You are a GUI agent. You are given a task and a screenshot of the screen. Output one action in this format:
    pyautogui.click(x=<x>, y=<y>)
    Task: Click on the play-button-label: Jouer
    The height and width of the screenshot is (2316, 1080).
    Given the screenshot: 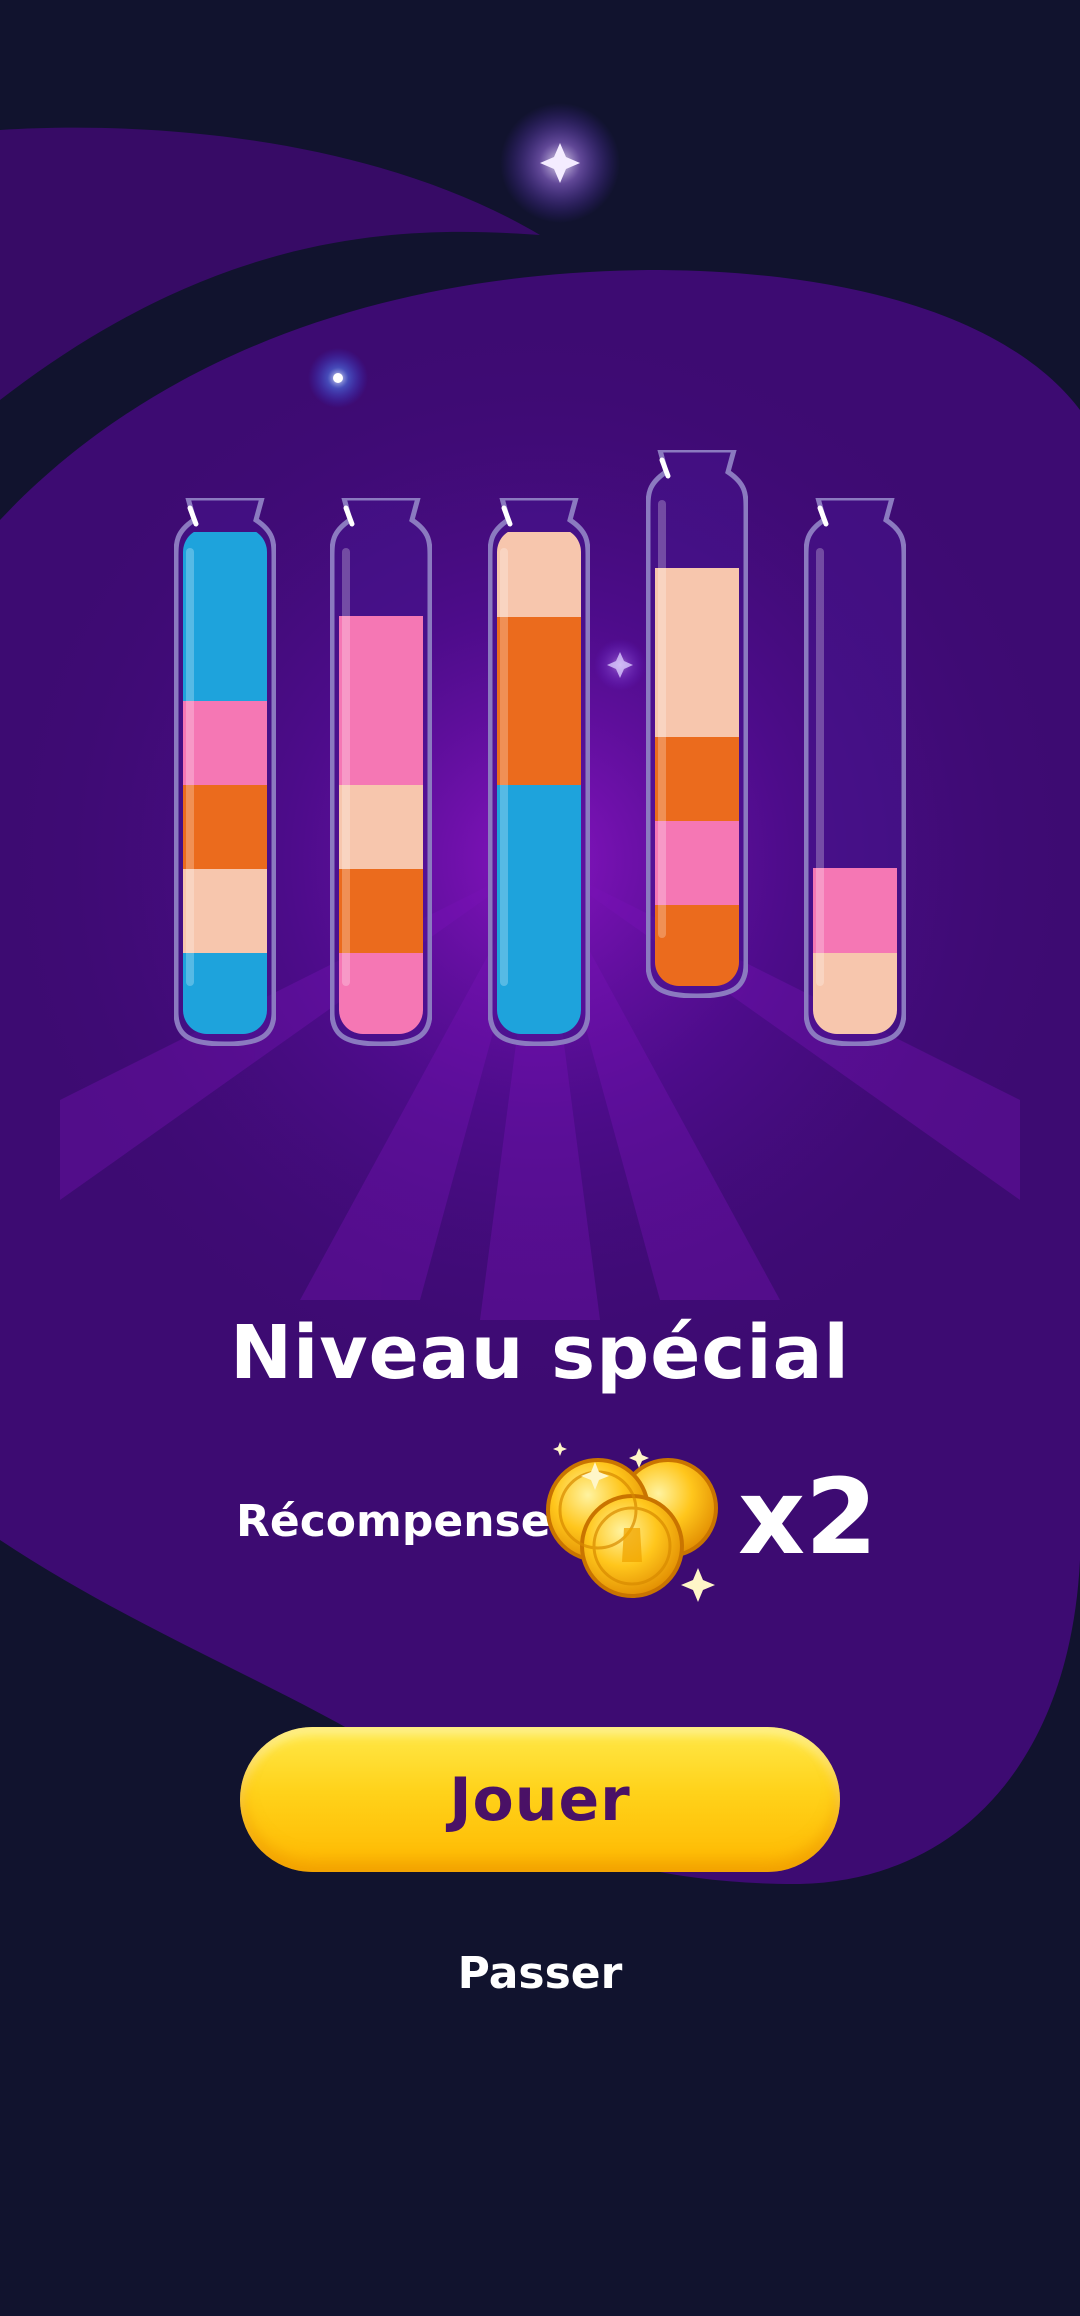 What is the action you would take?
    pyautogui.click(x=540, y=1799)
    